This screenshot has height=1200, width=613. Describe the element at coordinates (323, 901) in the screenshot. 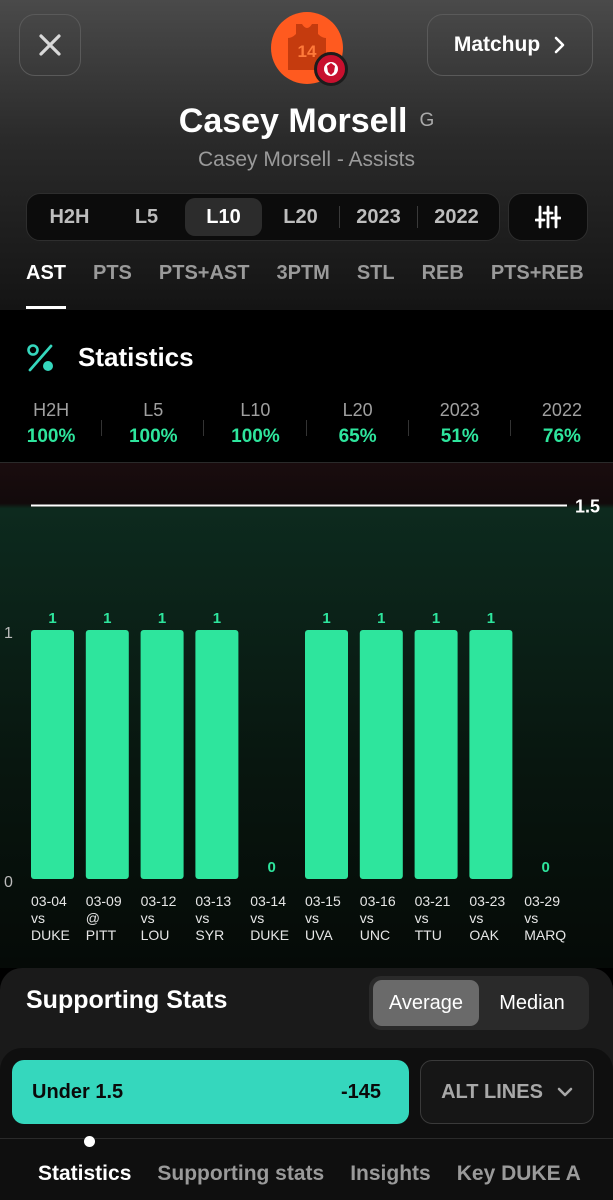

I see `x-tick-date: 03-15` at that location.